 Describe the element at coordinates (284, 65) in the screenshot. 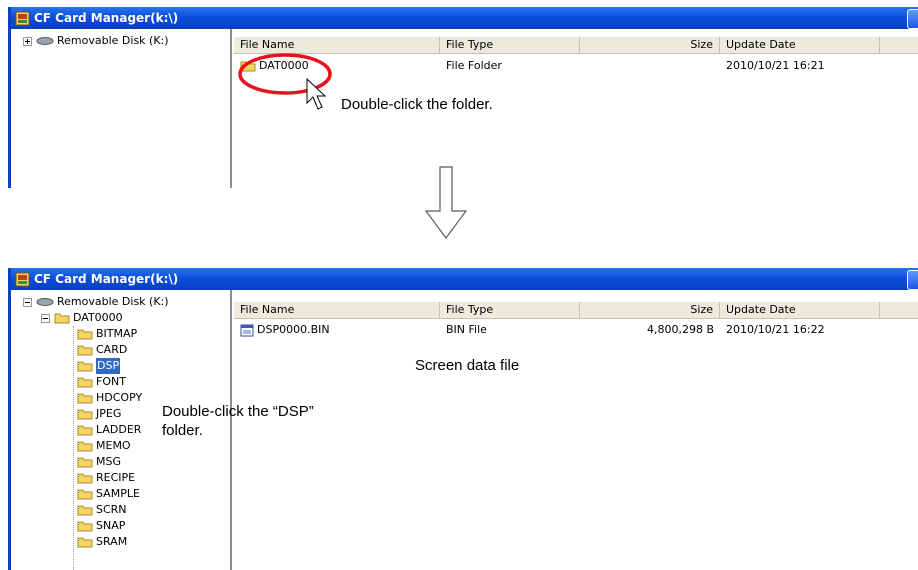

I see `file-name: DAT0000` at that location.